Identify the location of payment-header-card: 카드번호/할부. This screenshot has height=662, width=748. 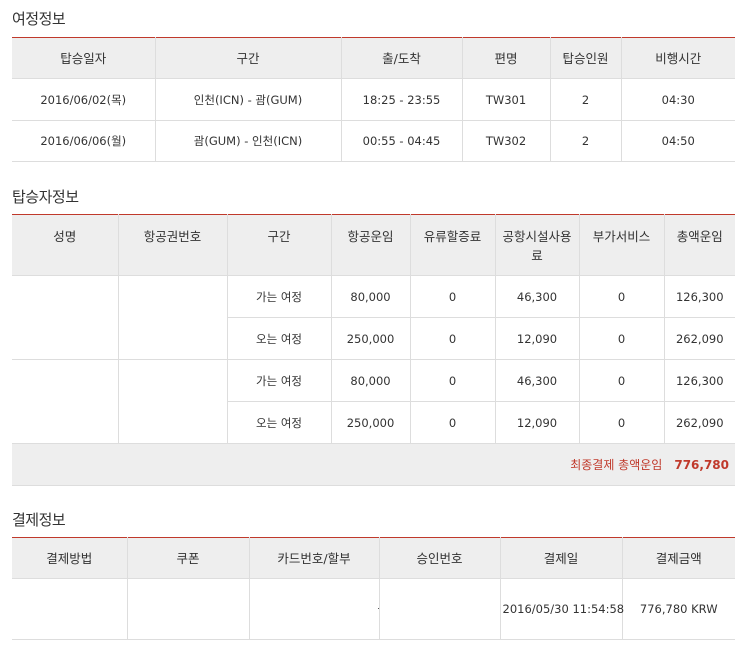
(313, 558).